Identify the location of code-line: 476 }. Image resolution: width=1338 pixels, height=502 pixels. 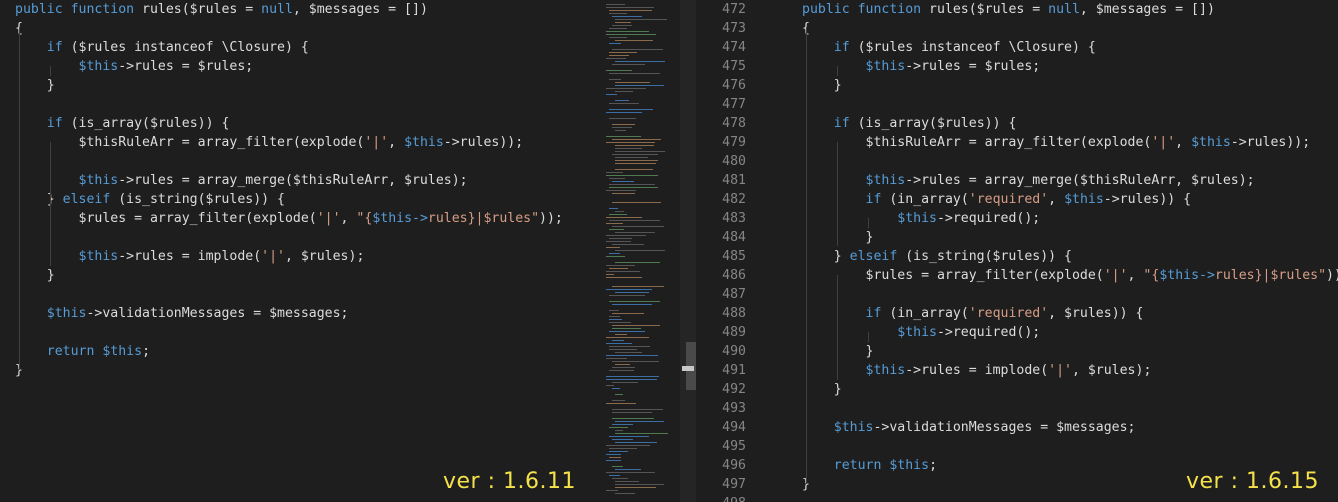
(1017, 85).